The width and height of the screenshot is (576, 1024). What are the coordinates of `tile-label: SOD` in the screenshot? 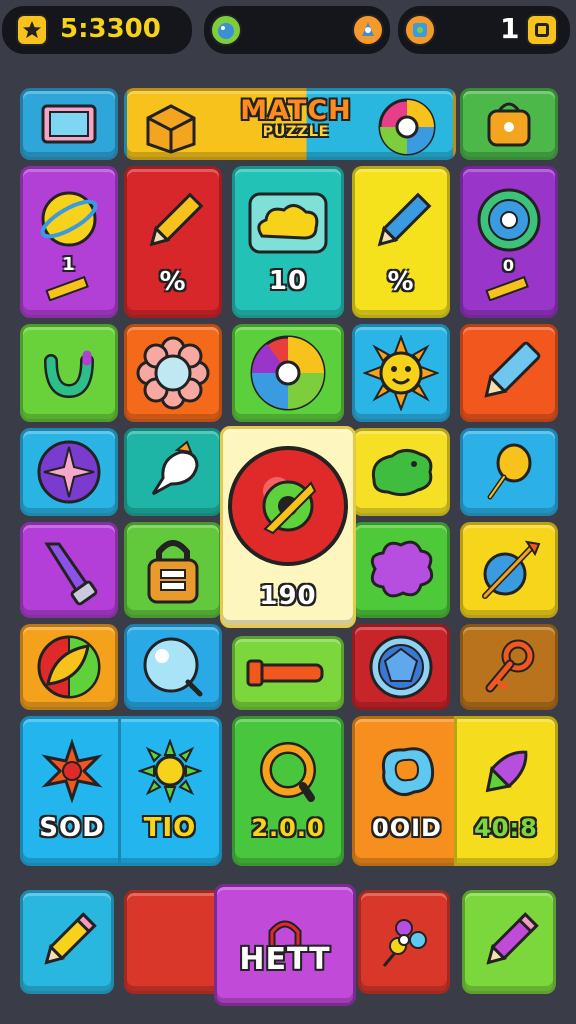 It's located at (72, 828).